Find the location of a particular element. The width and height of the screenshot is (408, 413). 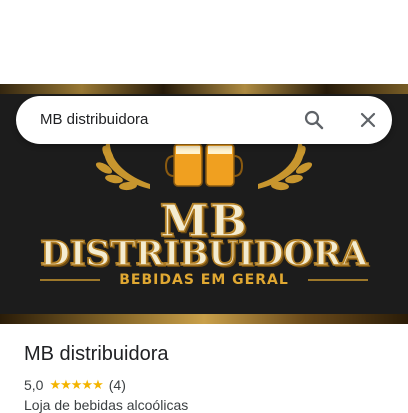

search-input: MB distribuidora is located at coordinates (94, 119).